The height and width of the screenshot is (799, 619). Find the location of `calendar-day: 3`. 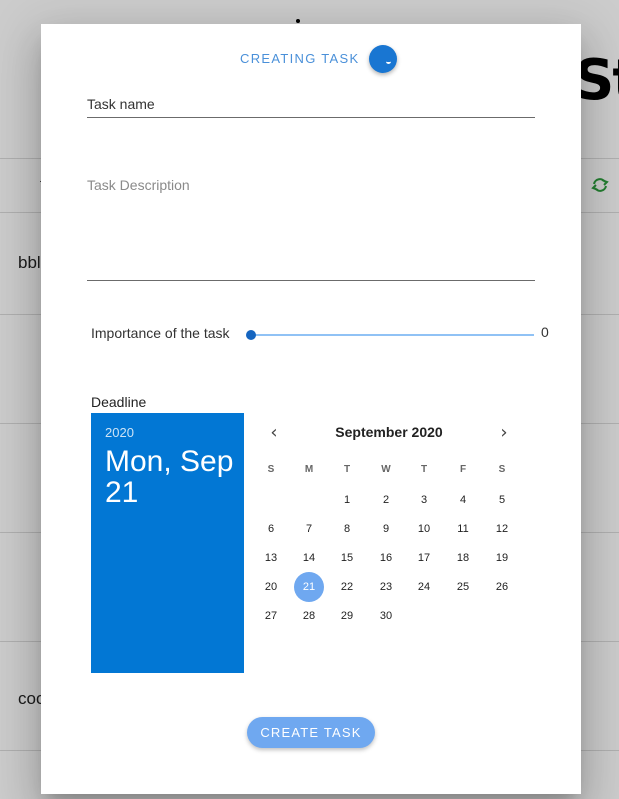

calendar-day: 3 is located at coordinates (424, 500).